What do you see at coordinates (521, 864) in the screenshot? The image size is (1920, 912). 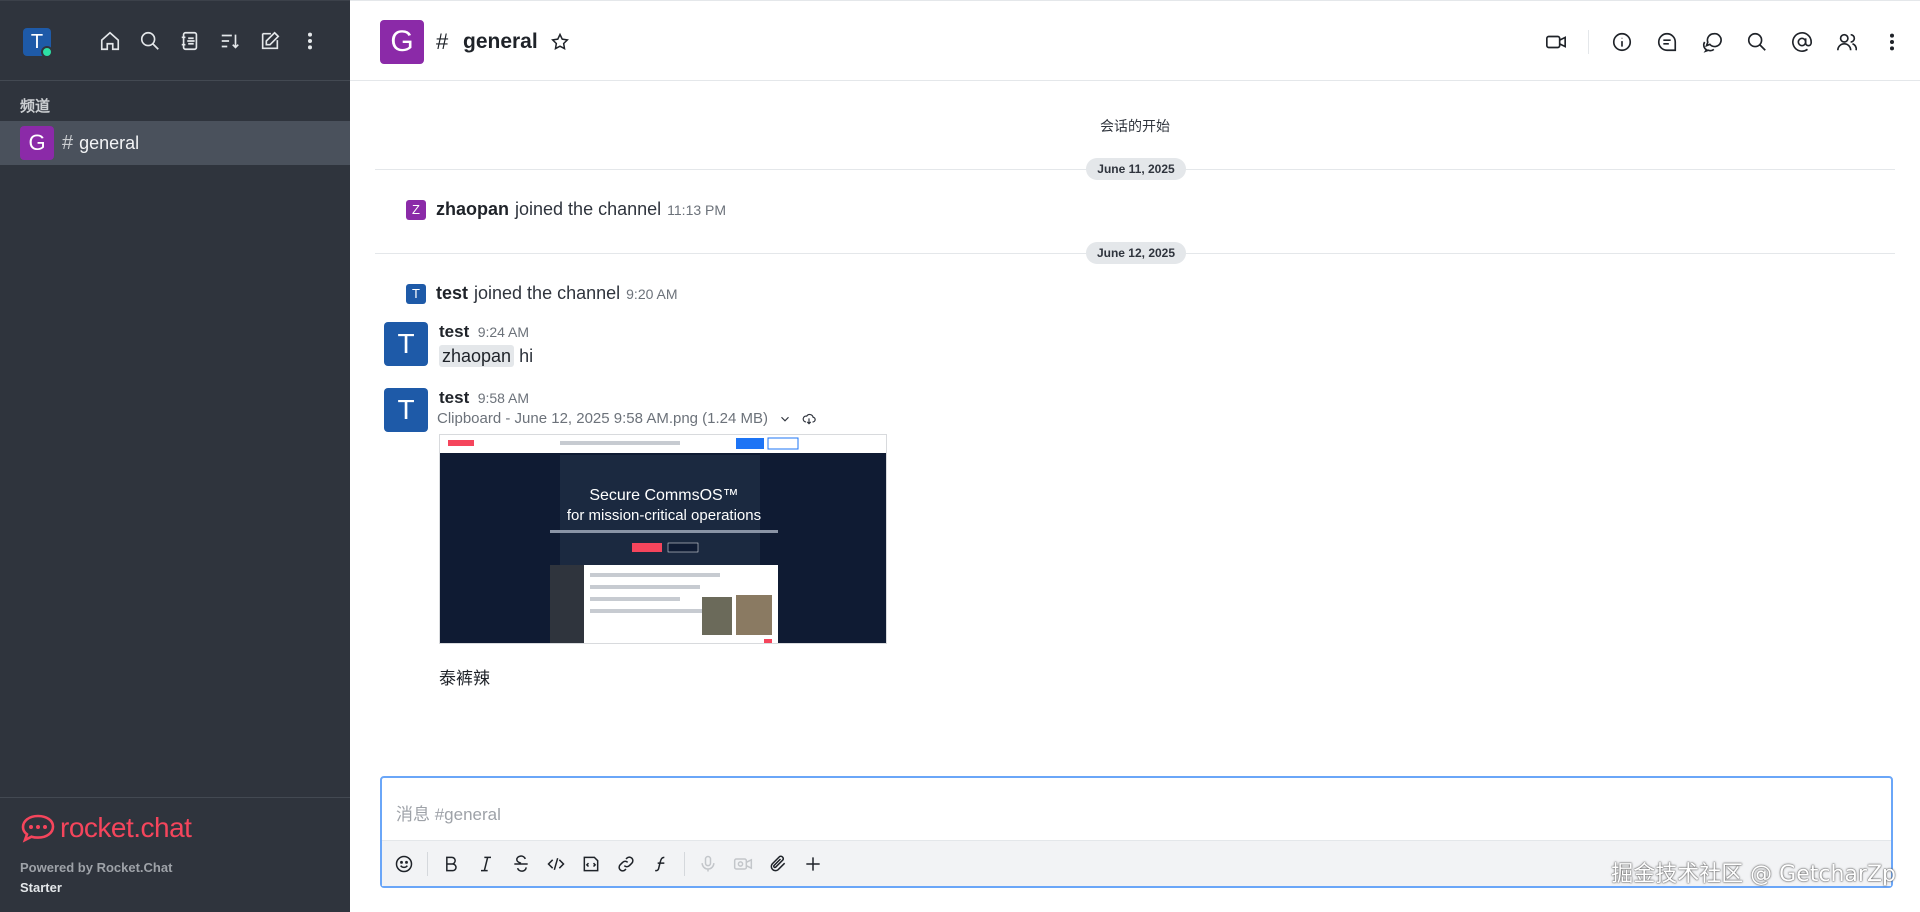 I see `strikethrough-icon` at bounding box center [521, 864].